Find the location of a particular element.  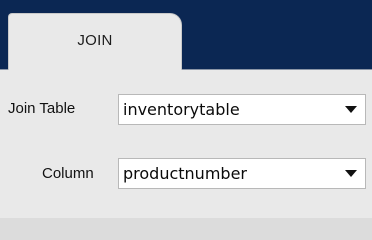

tab-join: JOIN is located at coordinates (95, 42).